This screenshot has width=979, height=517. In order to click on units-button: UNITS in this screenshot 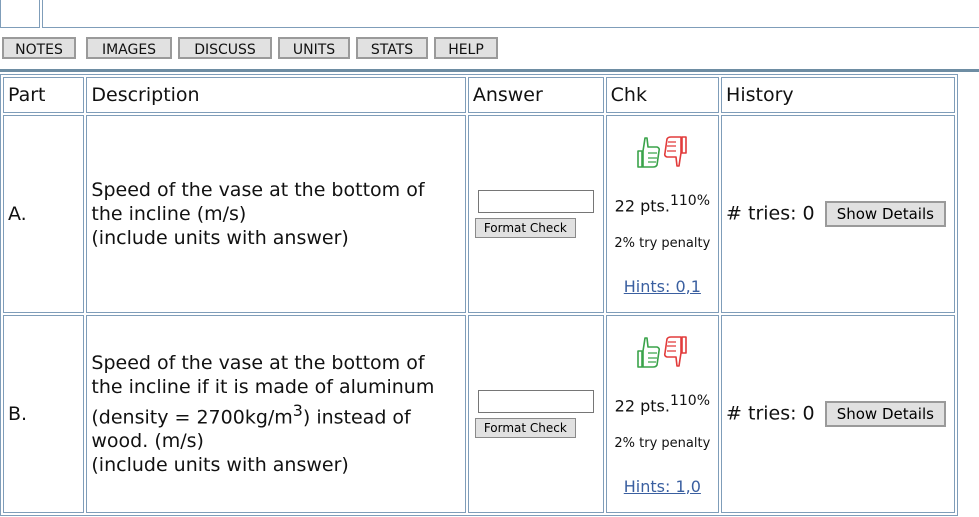, I will do `click(314, 48)`.